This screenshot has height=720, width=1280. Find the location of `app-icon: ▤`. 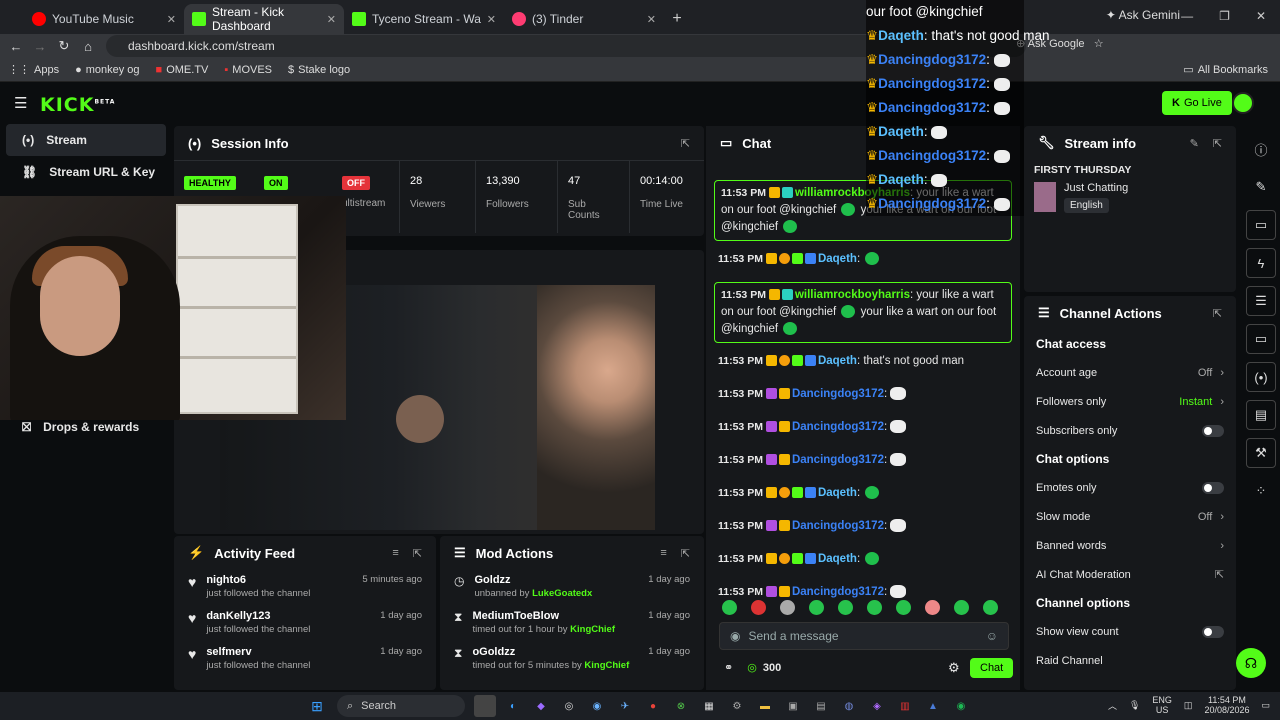

app-icon: ▤ is located at coordinates (821, 706).